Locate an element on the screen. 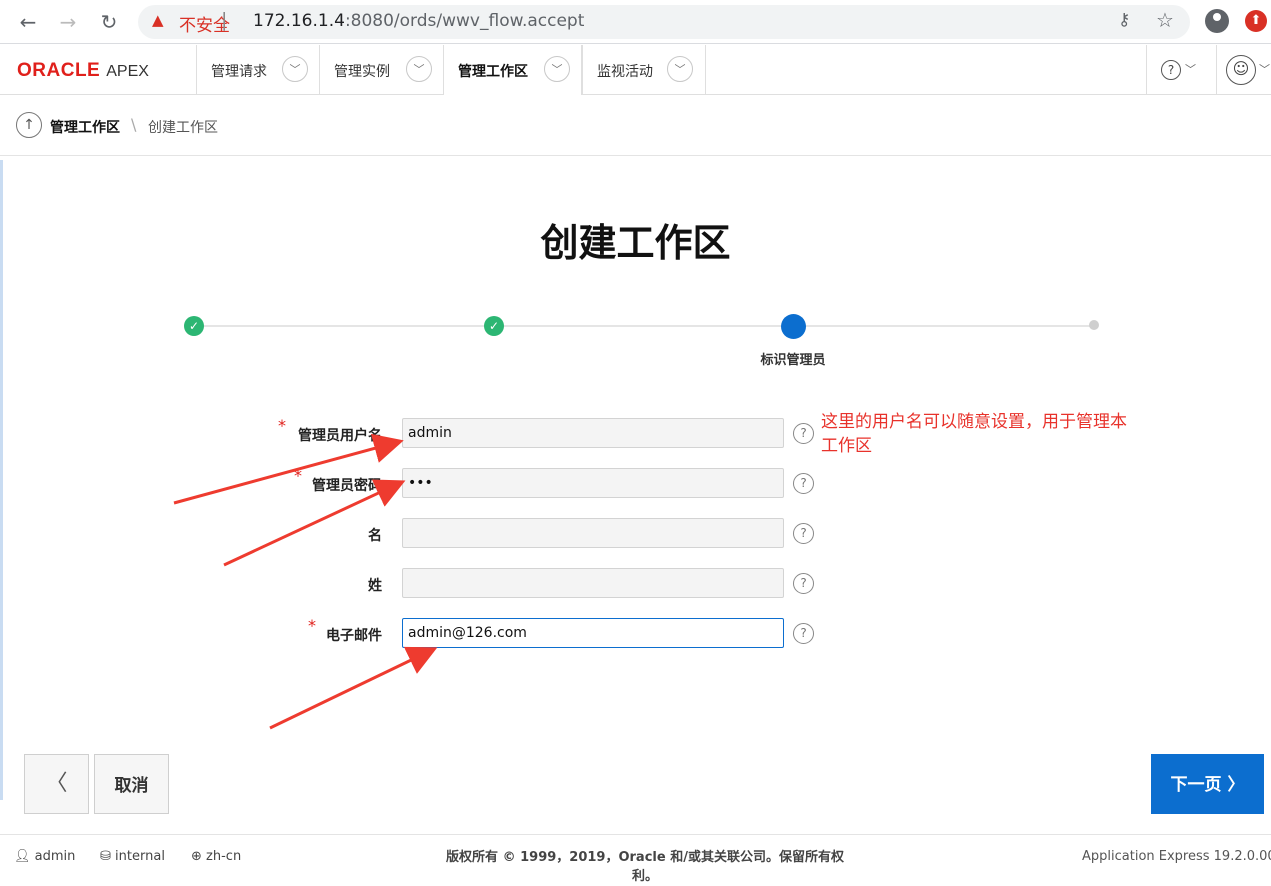 The height and width of the screenshot is (886, 1271). footer-user: 👤︎ admin is located at coordinates (44, 856).